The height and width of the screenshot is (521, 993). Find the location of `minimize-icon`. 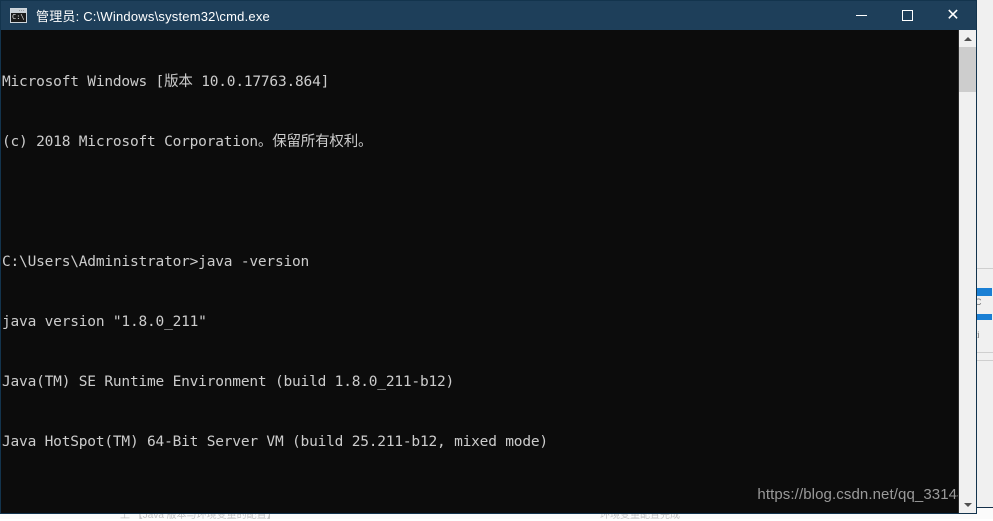

minimize-icon is located at coordinates (861, 15).